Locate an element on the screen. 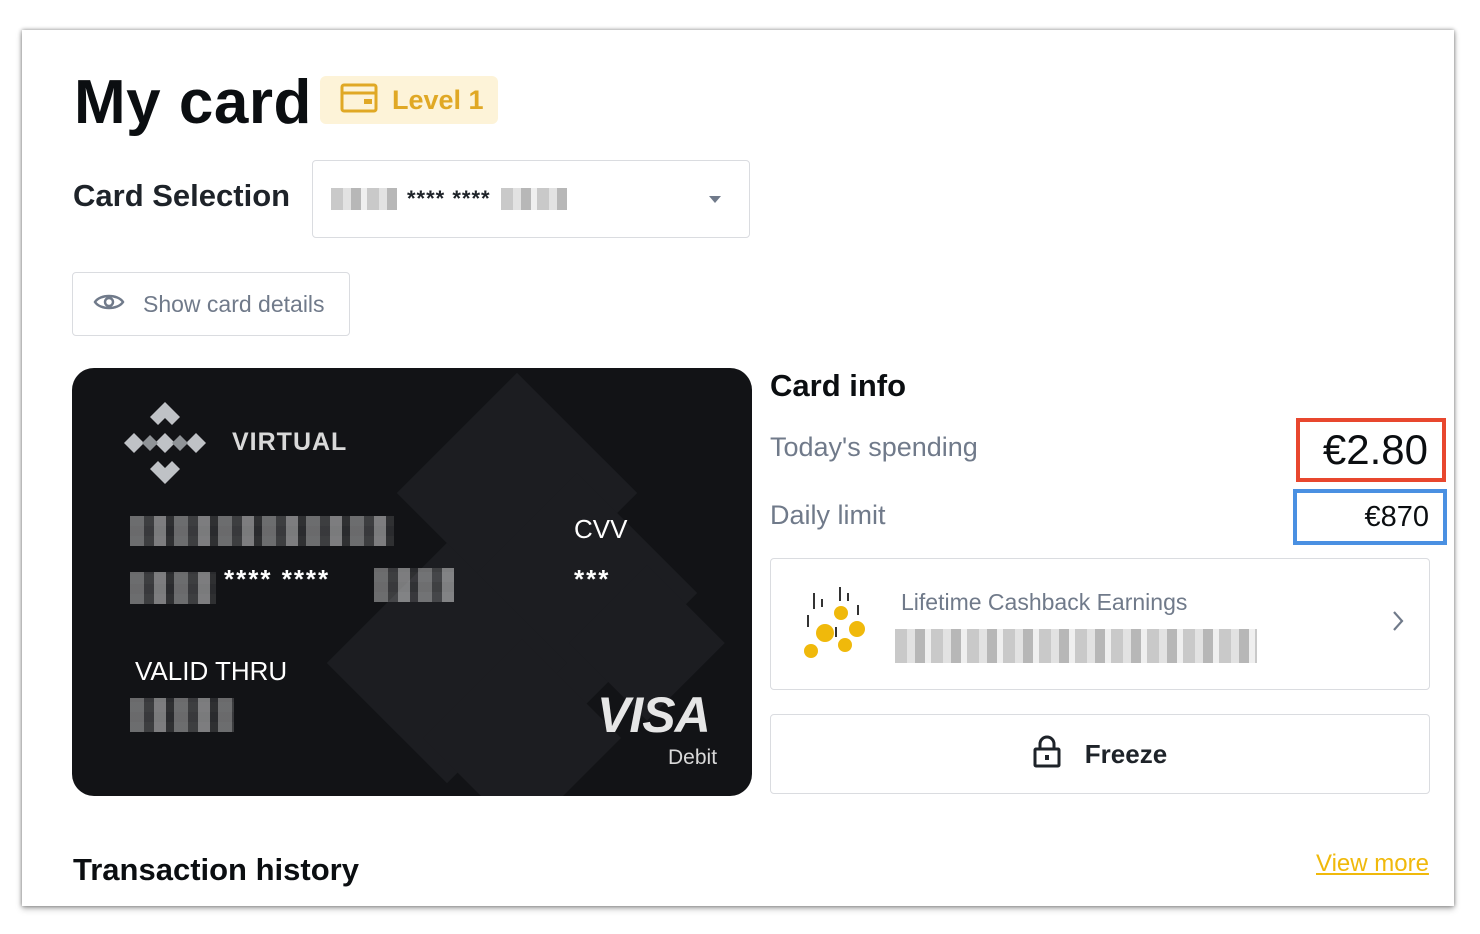 The height and width of the screenshot is (934, 1480). page-title: My card is located at coordinates (193, 102).